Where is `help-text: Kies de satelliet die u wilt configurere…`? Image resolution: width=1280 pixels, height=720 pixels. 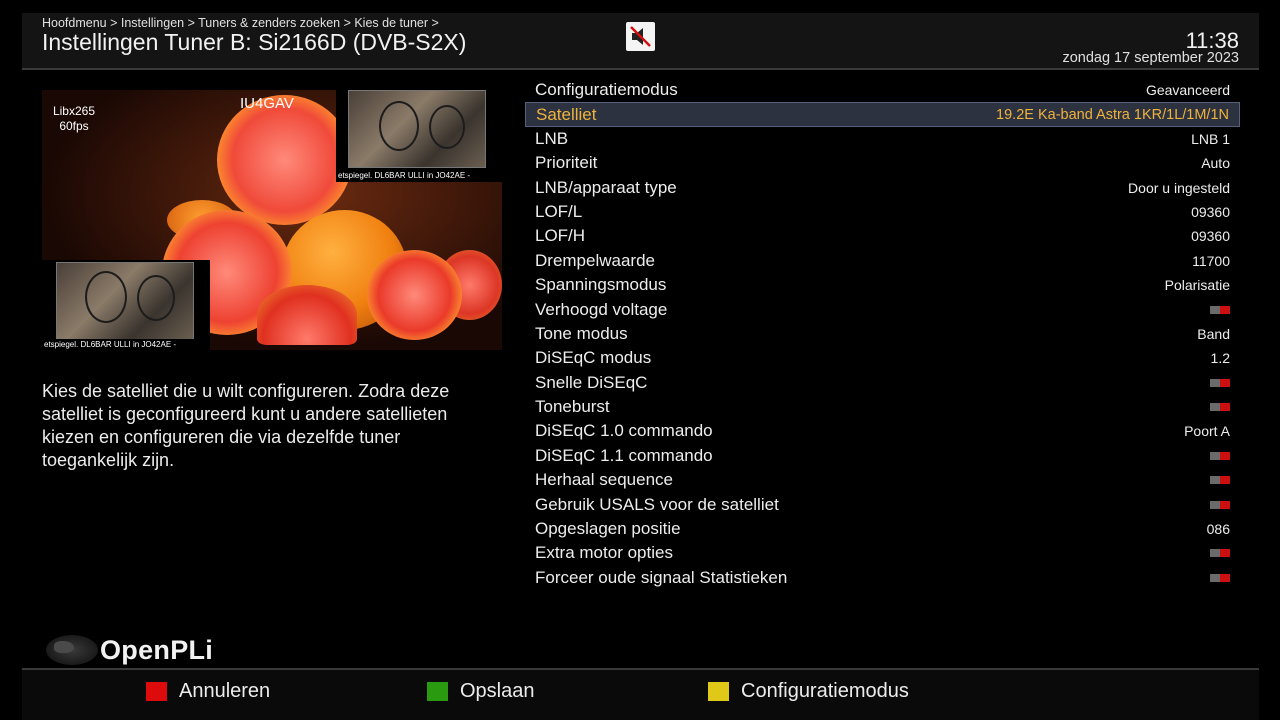
help-text: Kies de satelliet die u wilt configurere… is located at coordinates (246, 425).